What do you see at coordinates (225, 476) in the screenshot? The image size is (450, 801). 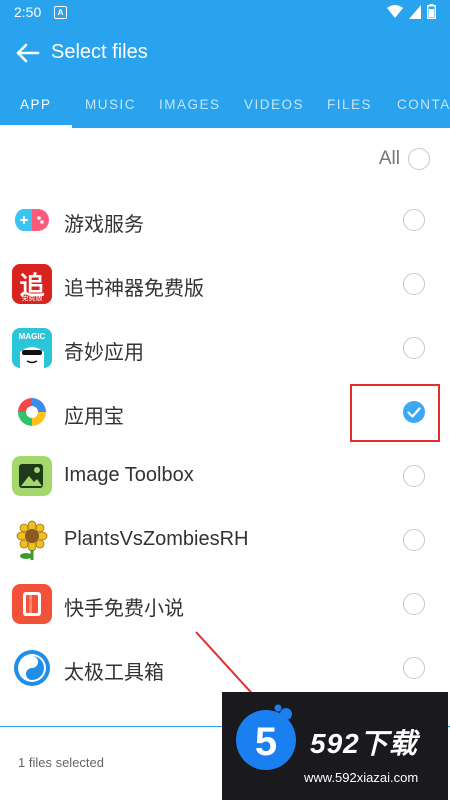 I see `list-item: Image Toolbox` at bounding box center [225, 476].